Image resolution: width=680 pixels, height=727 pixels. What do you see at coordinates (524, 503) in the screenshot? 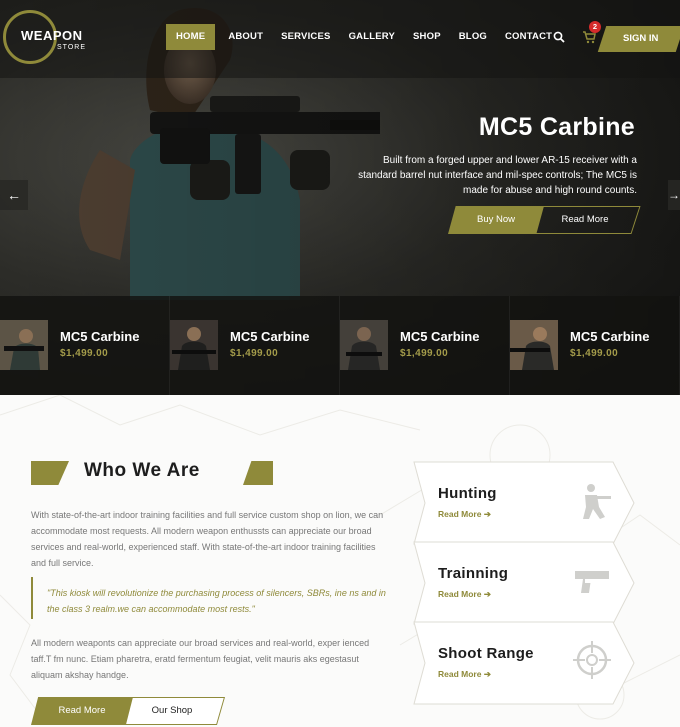
I see `service-card-hunting: Hunting Read More ➔` at bounding box center [524, 503].